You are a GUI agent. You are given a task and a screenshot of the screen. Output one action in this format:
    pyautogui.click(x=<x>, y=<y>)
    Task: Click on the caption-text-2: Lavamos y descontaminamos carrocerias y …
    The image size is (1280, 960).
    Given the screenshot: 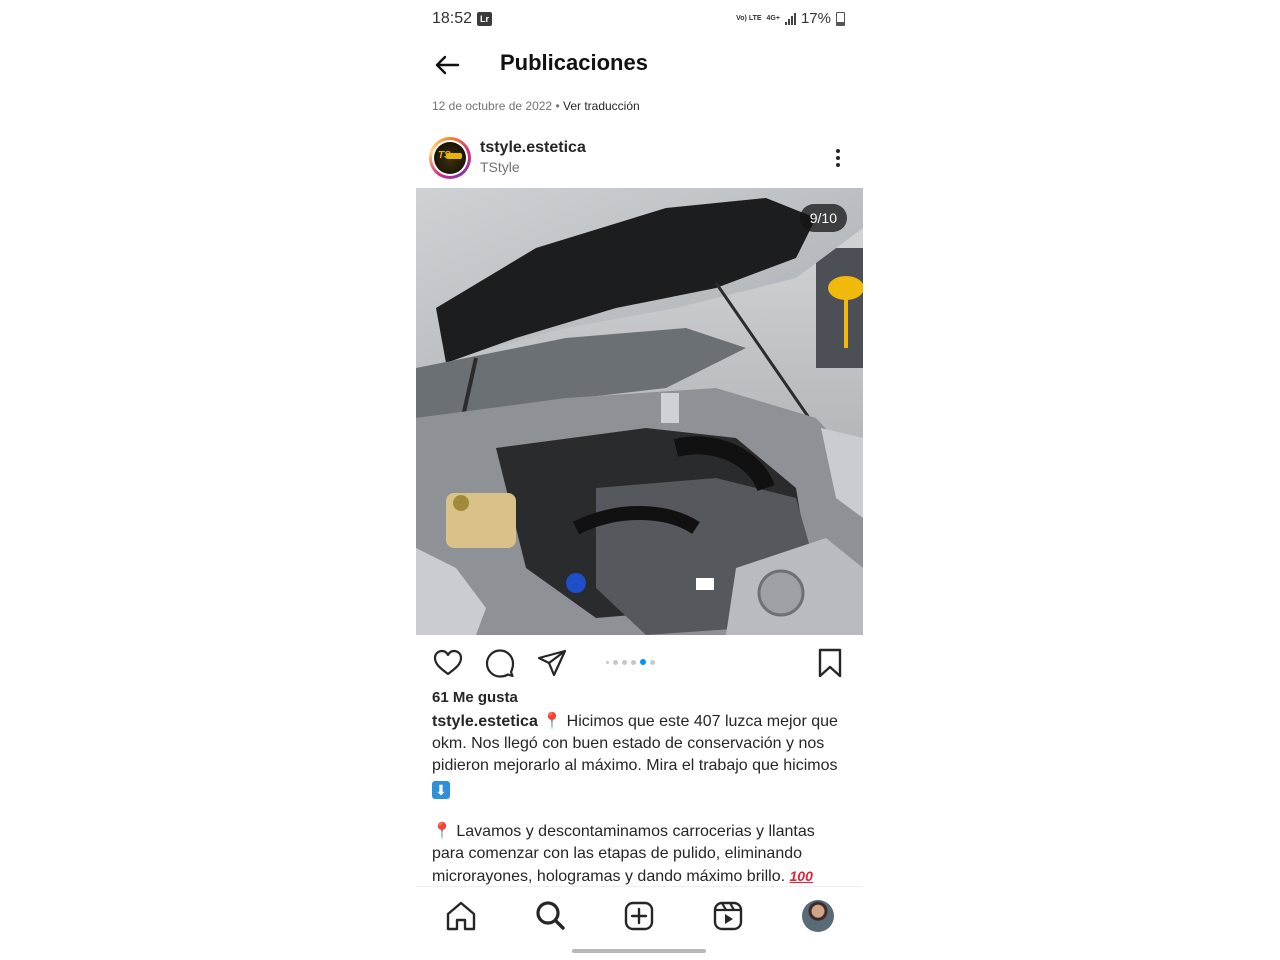 What is the action you would take?
    pyautogui.click(x=623, y=854)
    